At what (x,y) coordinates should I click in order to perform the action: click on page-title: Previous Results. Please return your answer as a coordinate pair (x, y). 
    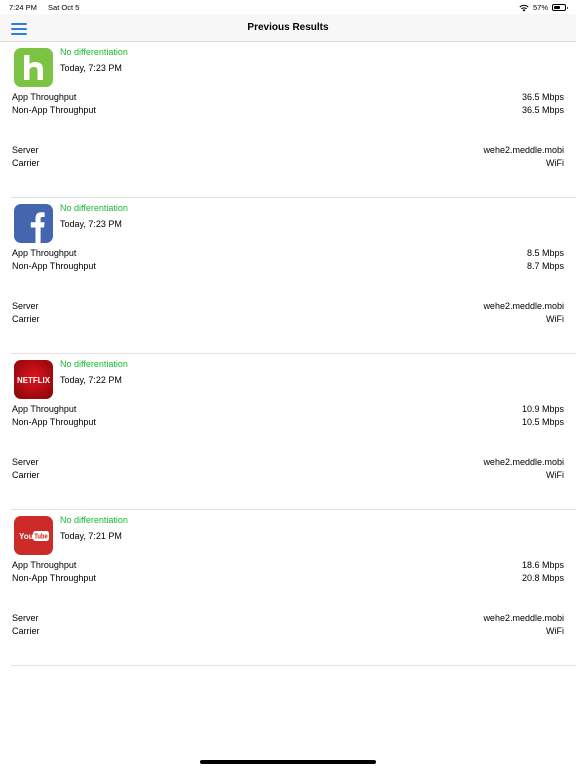
    Looking at the image, I should click on (288, 27).